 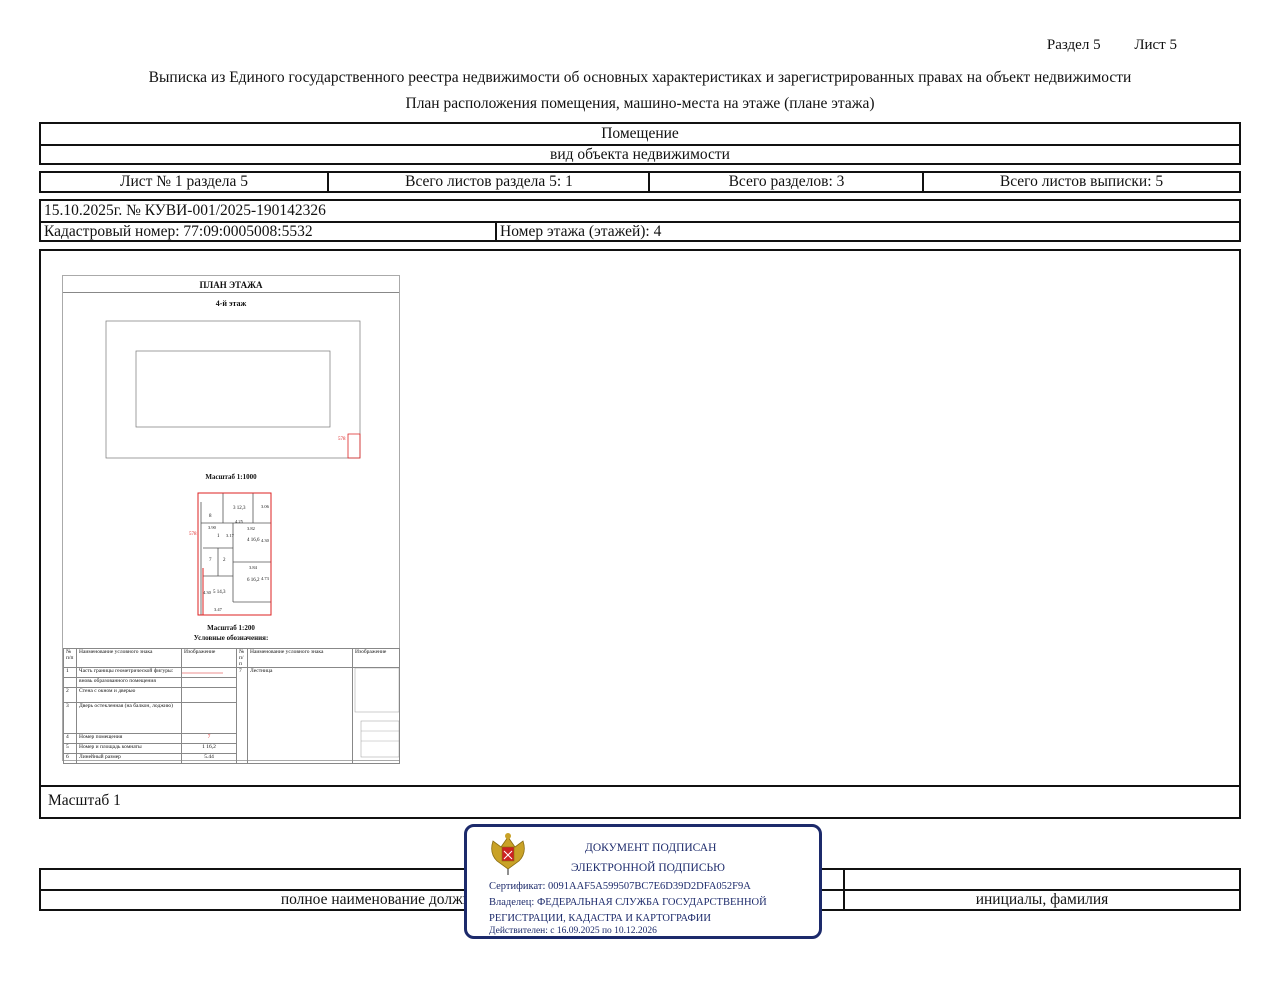 What do you see at coordinates (253, 540) in the screenshot?
I see `room-label: 4 16,6` at bounding box center [253, 540].